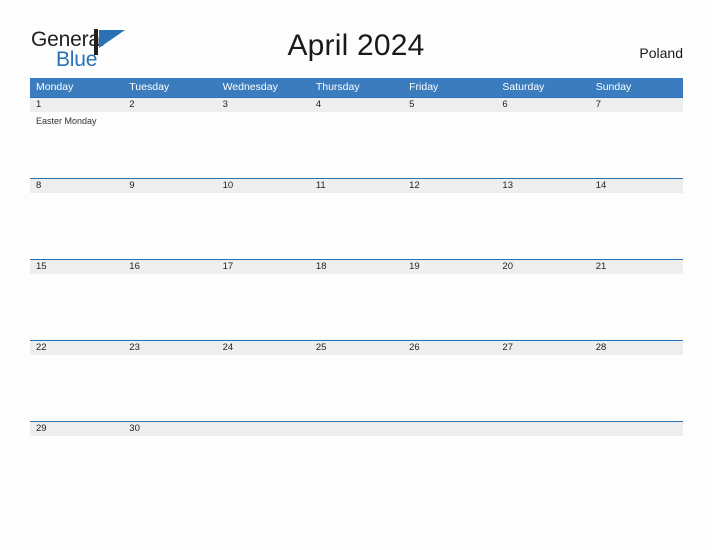  I want to click on day-number: 11, so click(356, 186).